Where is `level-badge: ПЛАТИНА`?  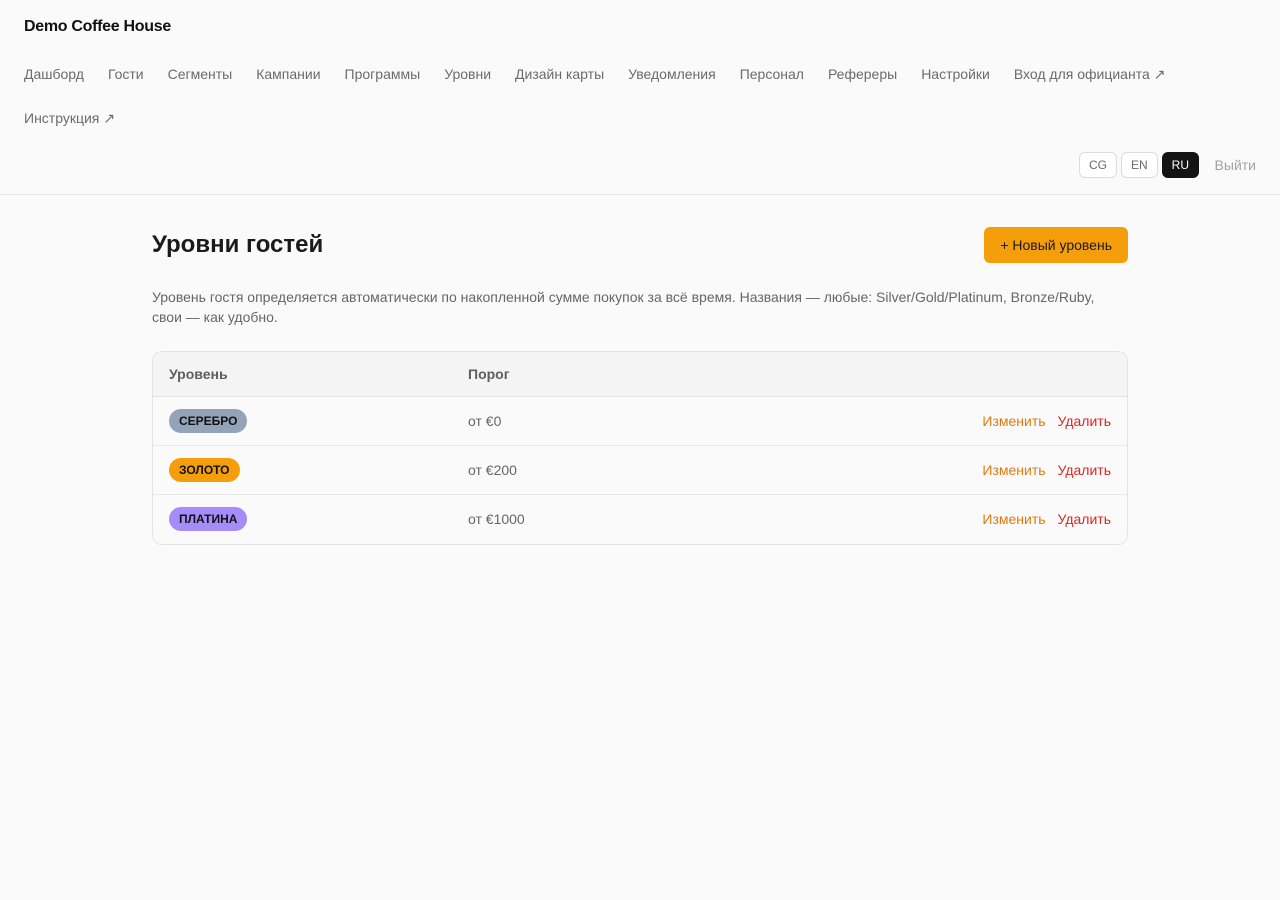
level-badge: ПЛАТИНА is located at coordinates (208, 519).